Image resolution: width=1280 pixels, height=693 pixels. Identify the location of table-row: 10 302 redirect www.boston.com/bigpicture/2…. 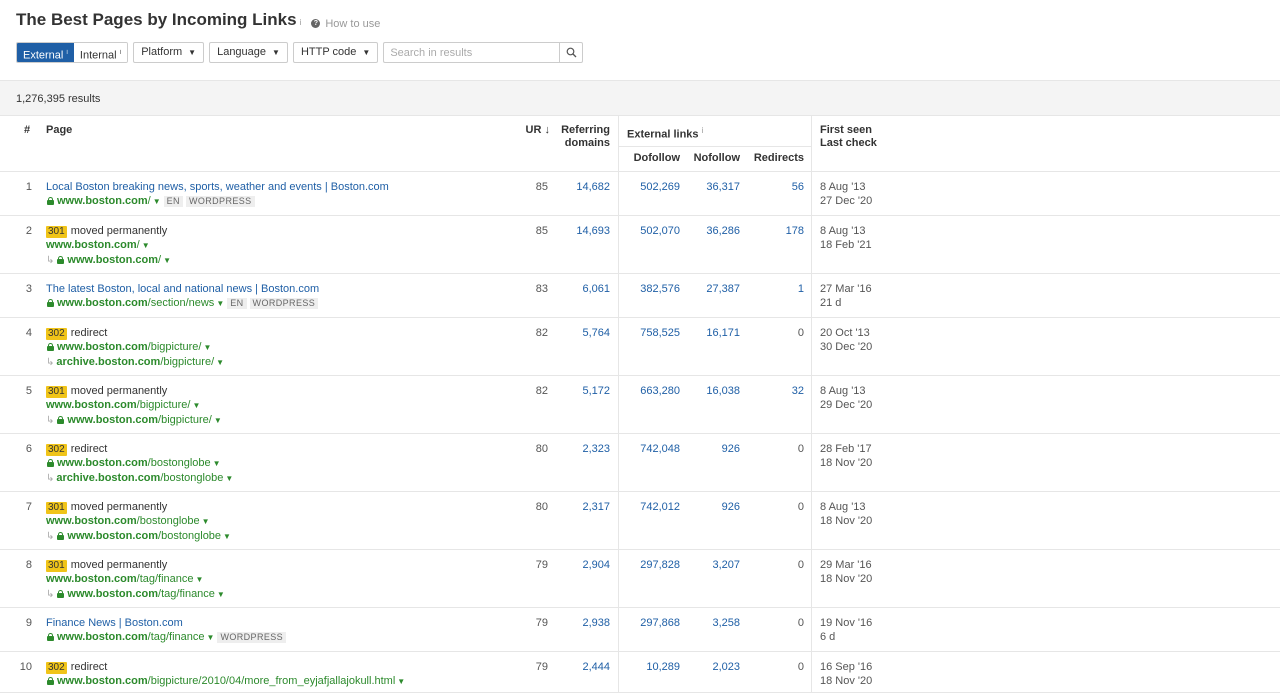
(640, 672).